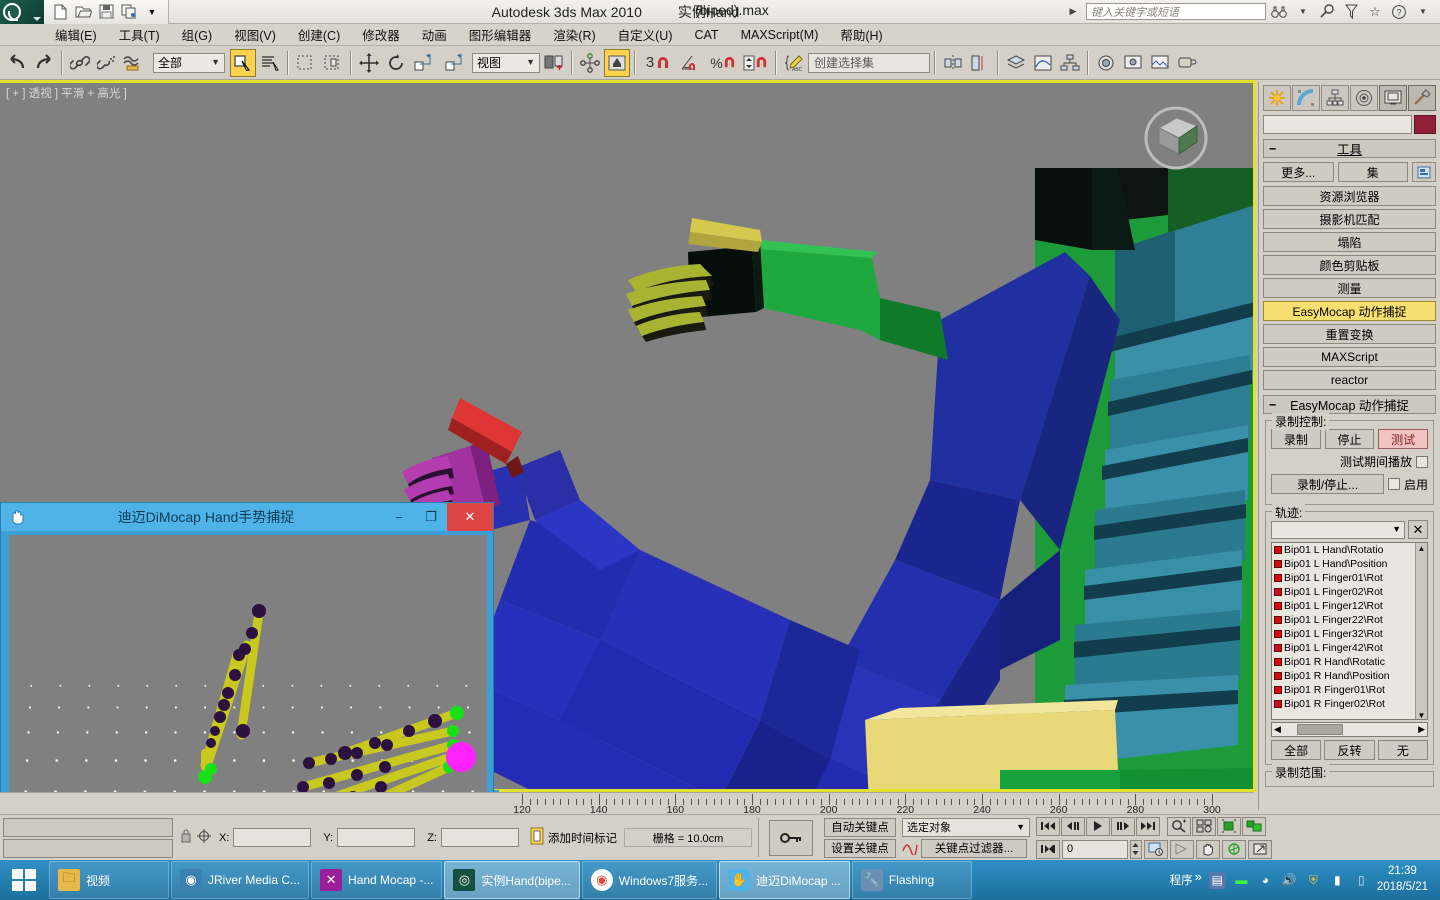 The width and height of the screenshot is (1440, 900). Describe the element at coordinates (1337, 124) in the screenshot. I see `object-name-input` at that location.